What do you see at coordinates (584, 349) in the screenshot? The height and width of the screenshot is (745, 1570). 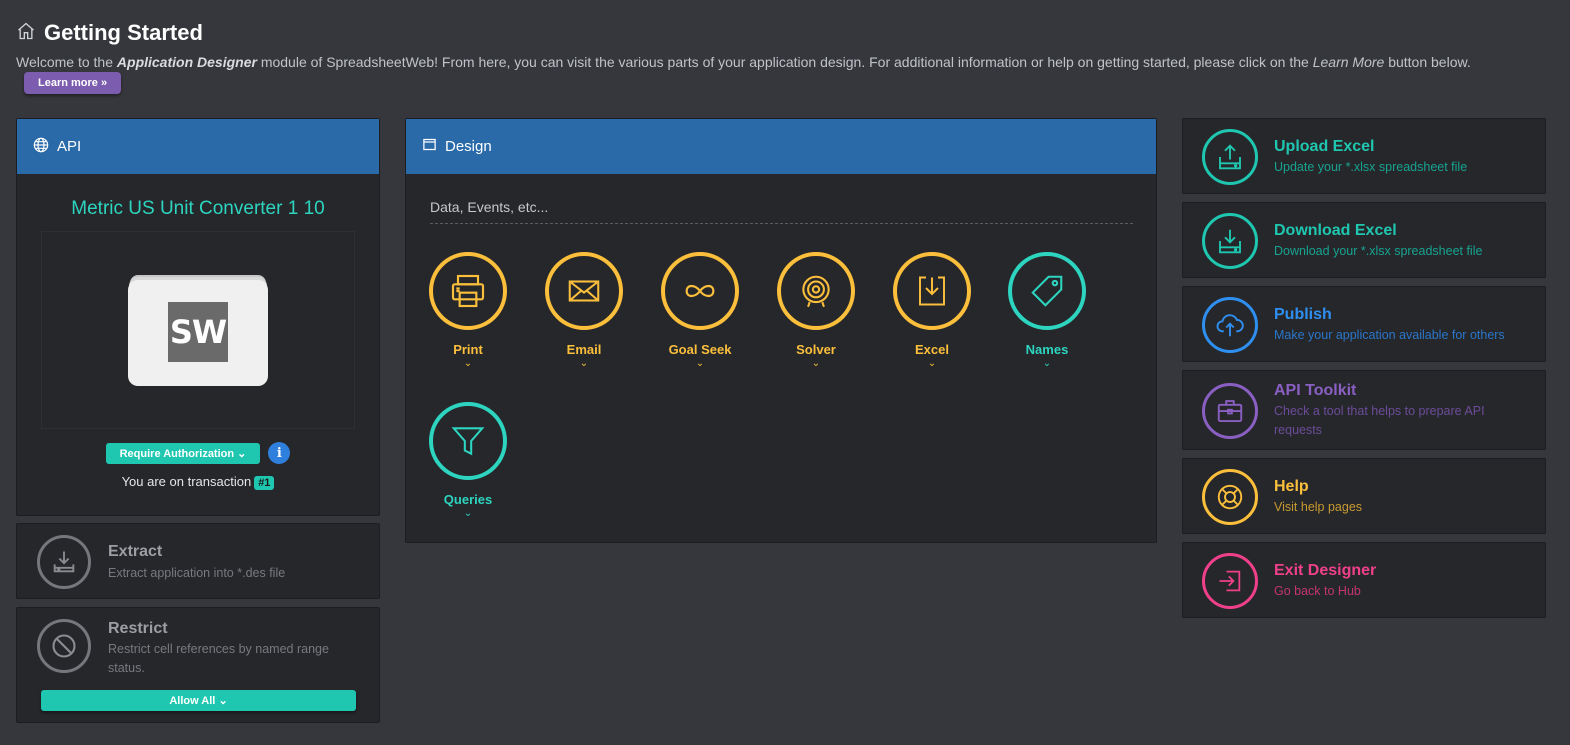 I see `design-item-label: Email` at bounding box center [584, 349].